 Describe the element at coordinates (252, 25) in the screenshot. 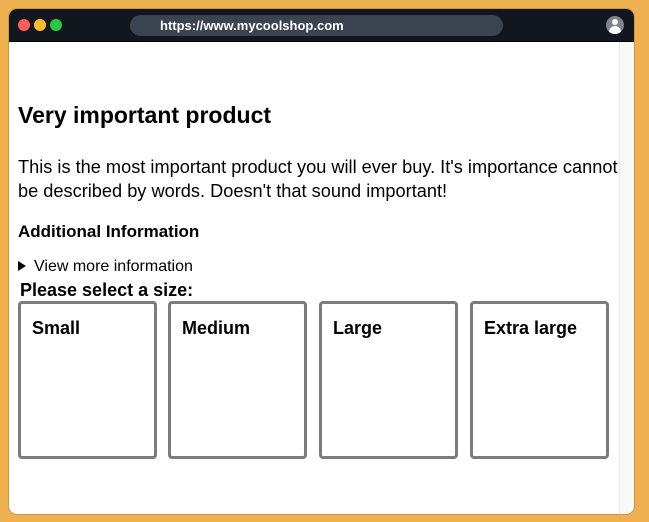

I see `address-bar-url: https://www.mycoolshop.com` at that location.